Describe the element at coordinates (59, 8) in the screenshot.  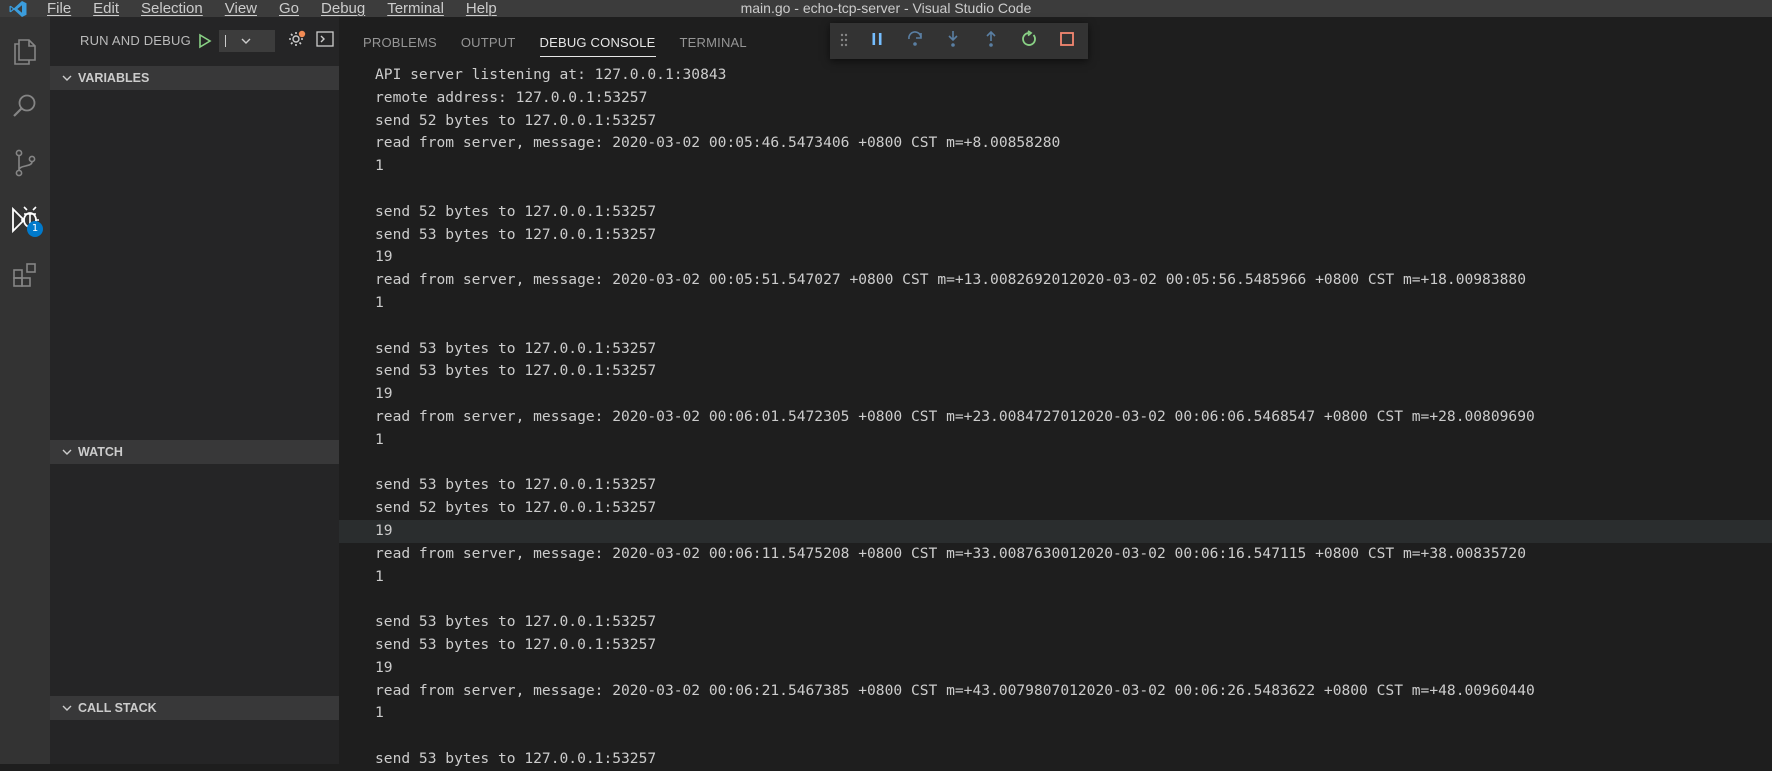
I see `menu-file: File` at that location.